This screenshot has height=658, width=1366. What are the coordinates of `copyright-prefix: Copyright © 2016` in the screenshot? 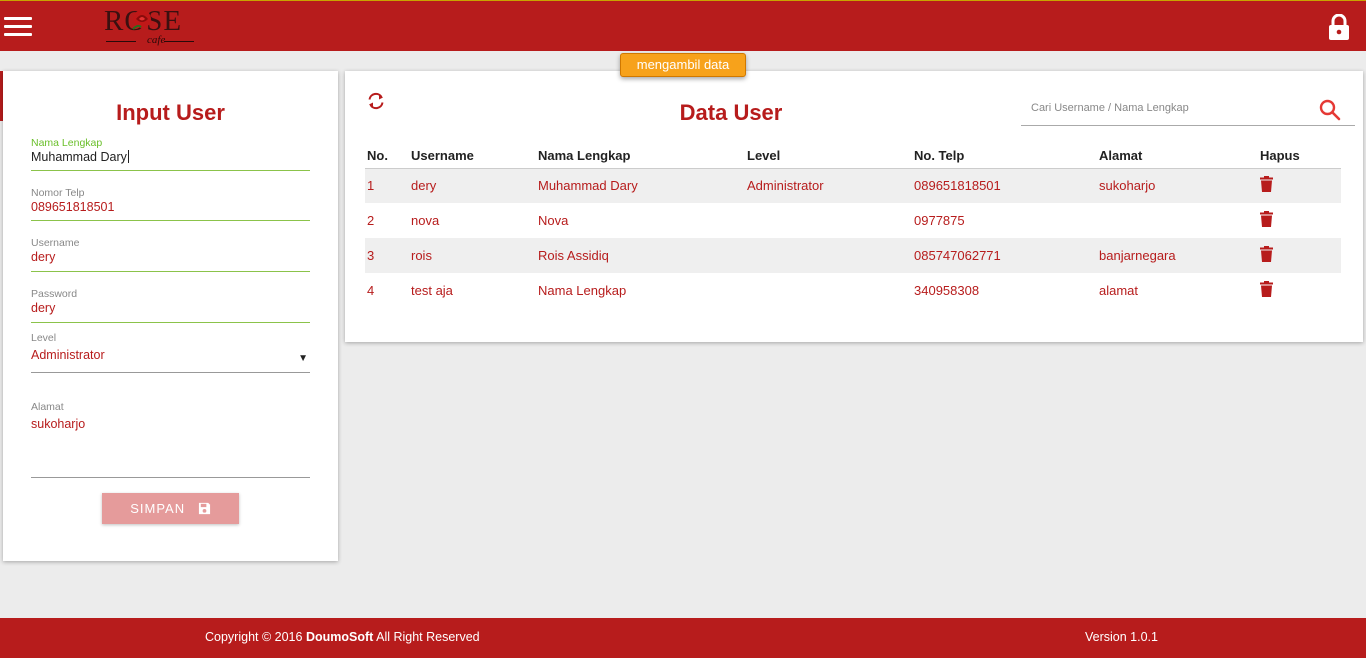 It's located at (254, 637).